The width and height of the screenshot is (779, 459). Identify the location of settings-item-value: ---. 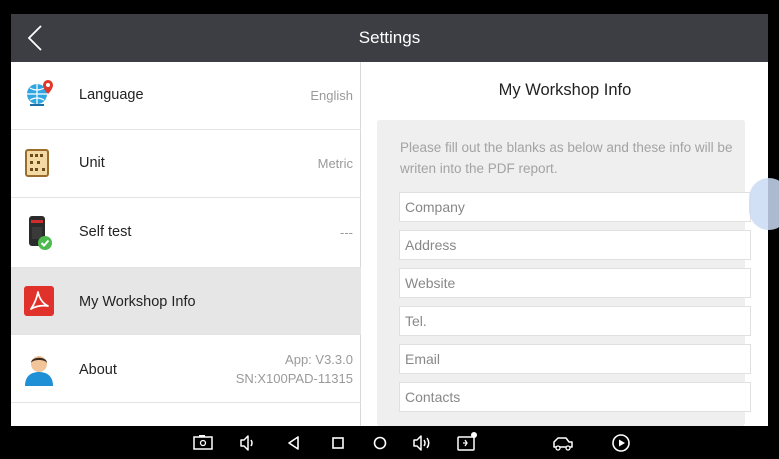
(346, 232).